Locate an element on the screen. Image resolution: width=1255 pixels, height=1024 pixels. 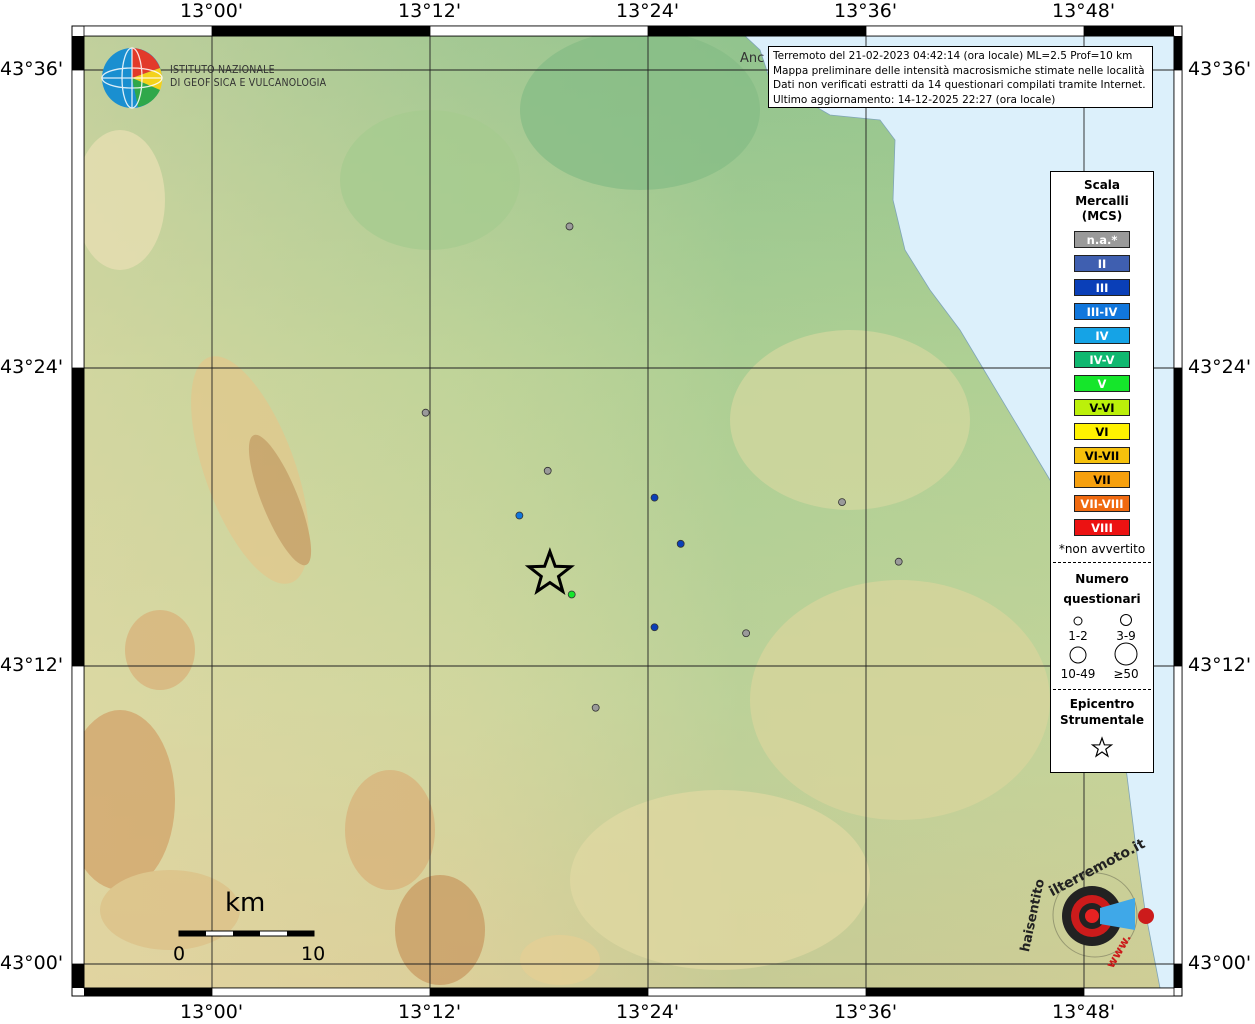
legend-count-4: ≥50 is located at coordinates (1125, 674).